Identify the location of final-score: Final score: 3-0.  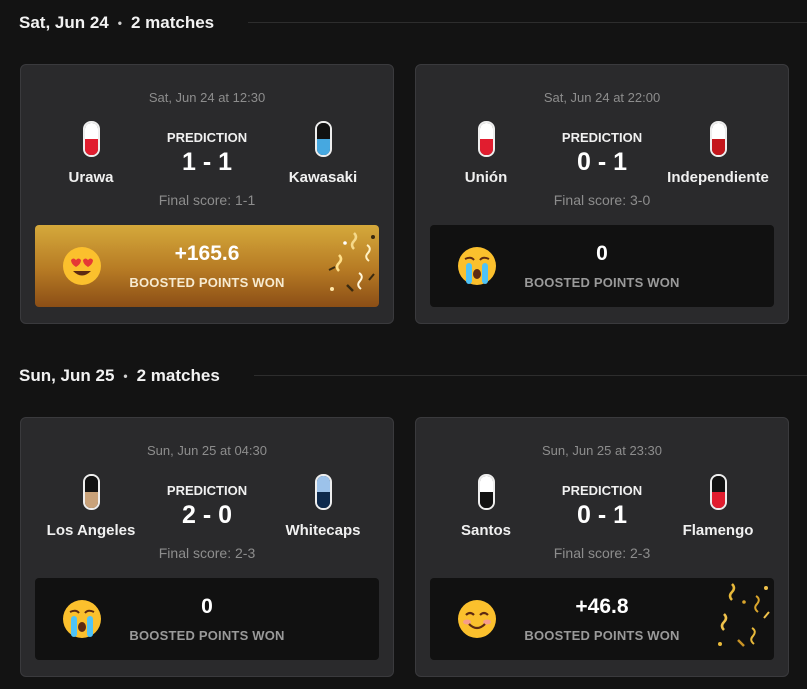
(602, 200).